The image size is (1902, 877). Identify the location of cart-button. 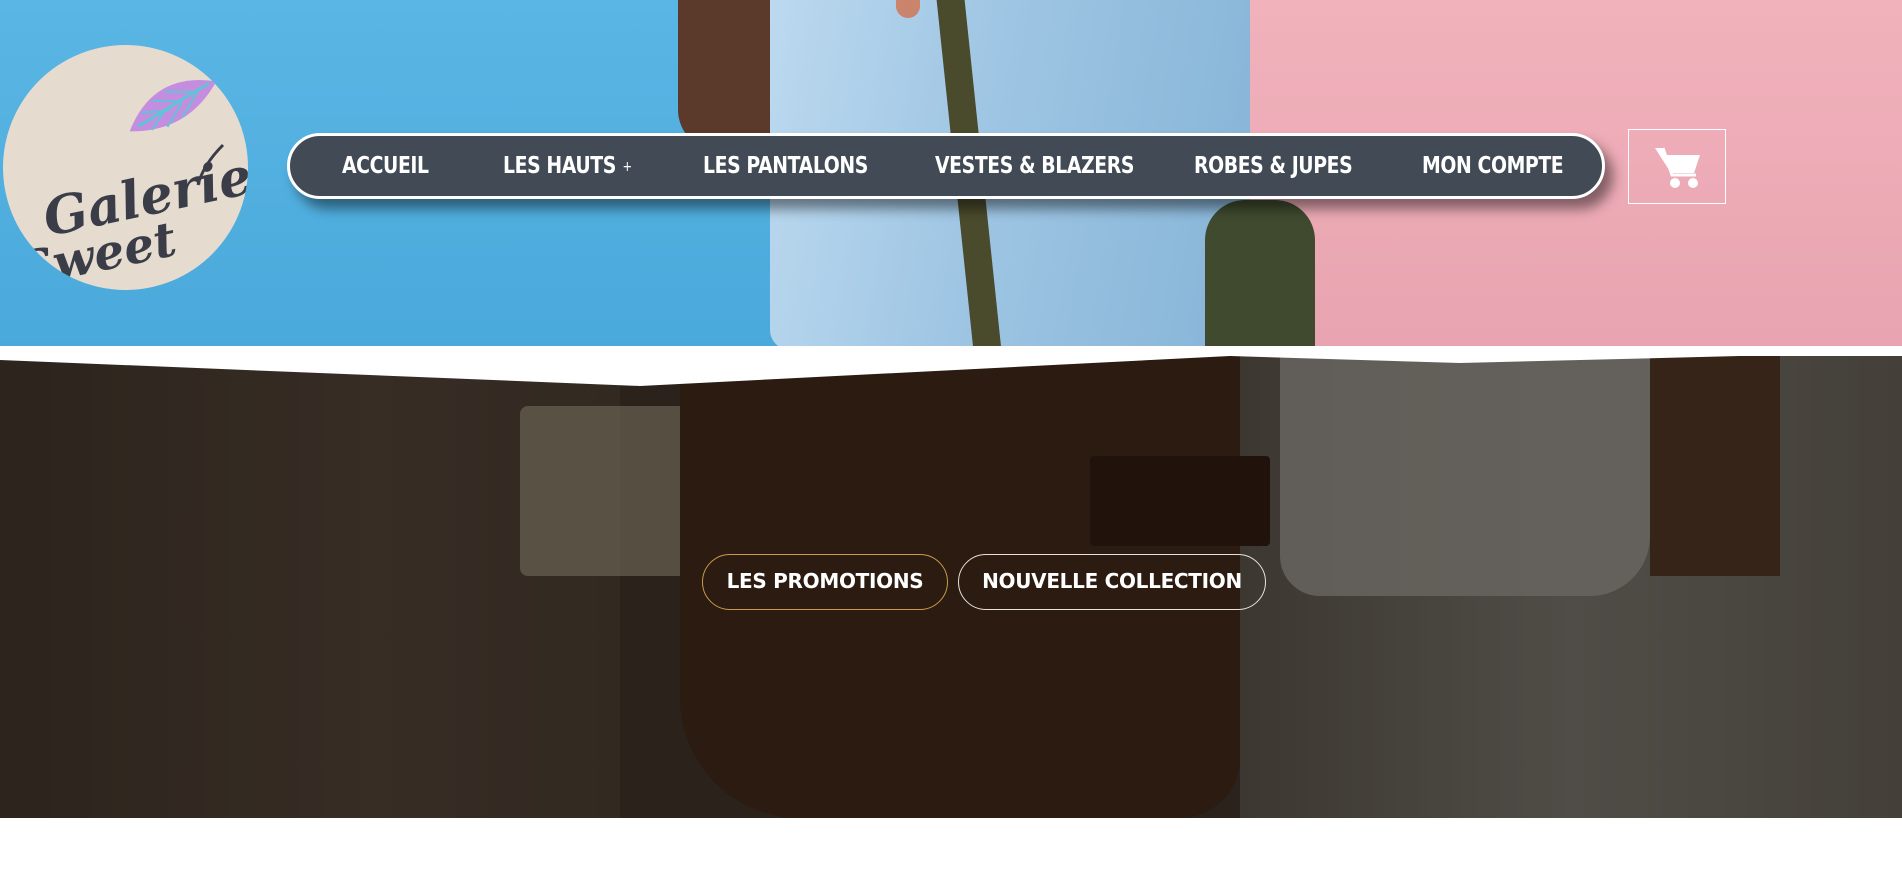
(1677, 166).